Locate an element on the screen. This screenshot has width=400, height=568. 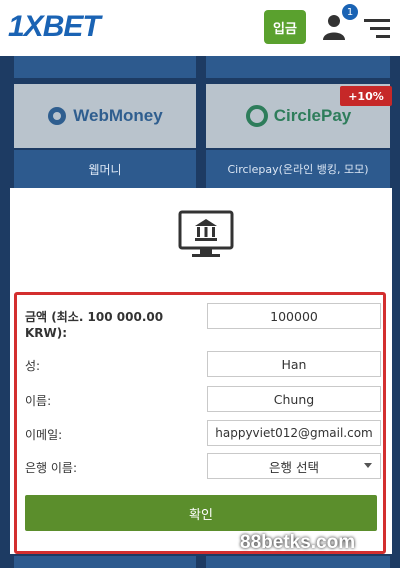
promo-badge: +10% is located at coordinates (366, 96).